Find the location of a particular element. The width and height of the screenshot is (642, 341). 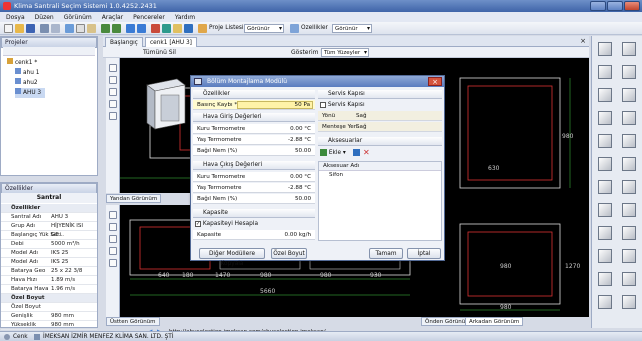

report-icon is located at coordinates (177, 28).